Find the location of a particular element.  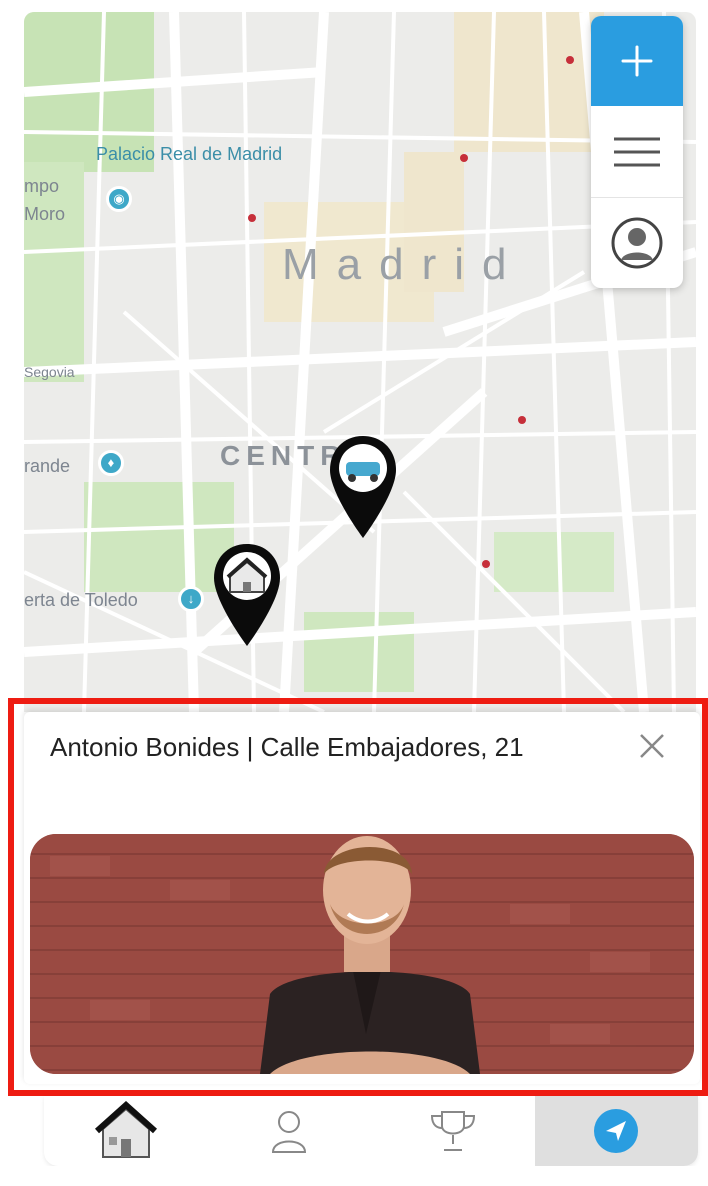

house-icon is located at coordinates (125, 1129).